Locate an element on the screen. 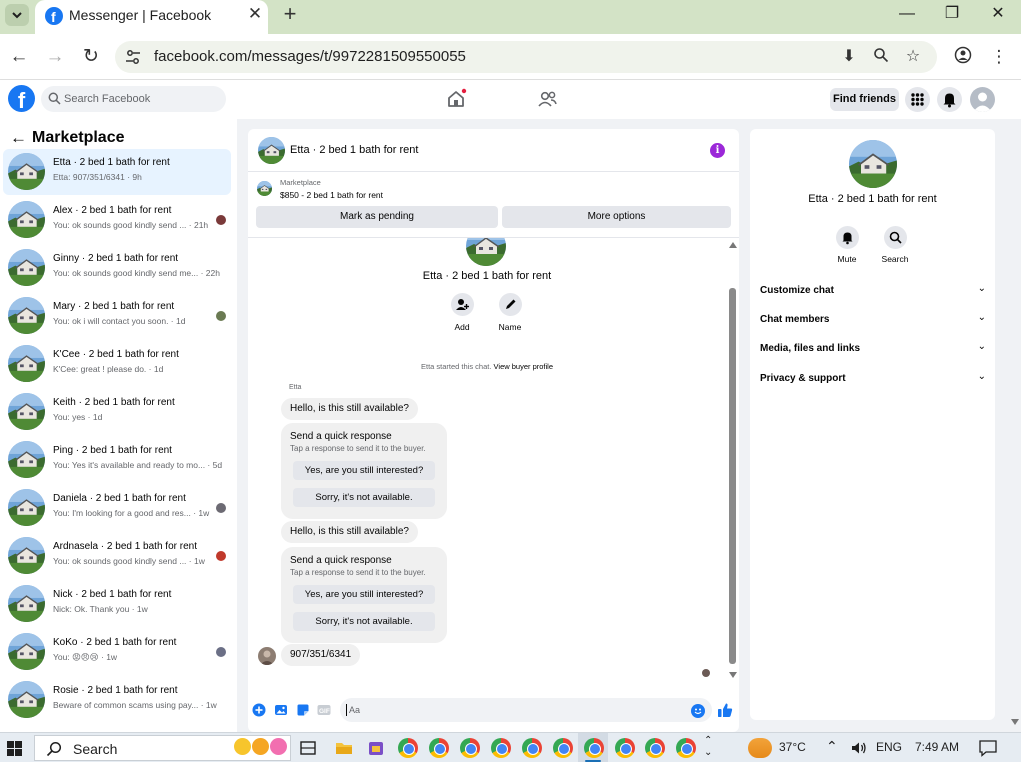 The height and width of the screenshot is (762, 1021). mark-as-pending-button: Mark as pending is located at coordinates (377, 217).